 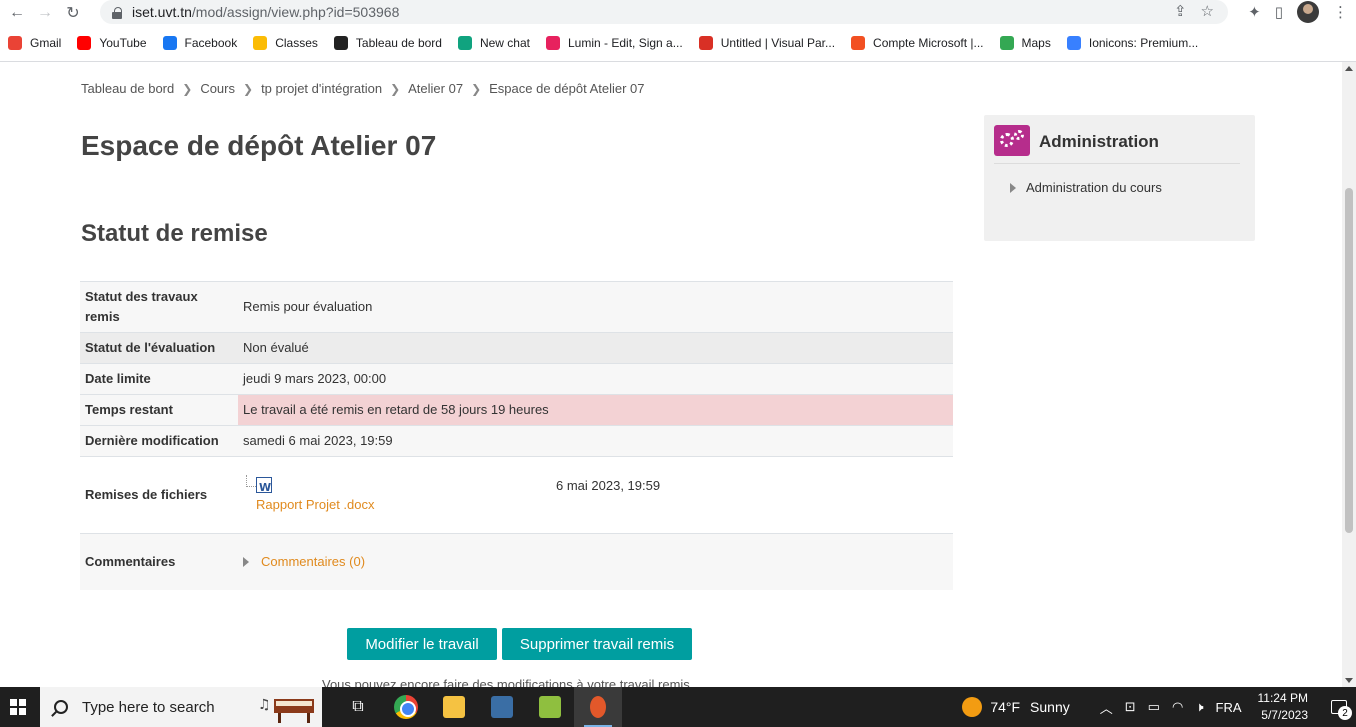 What do you see at coordinates (435, 88) in the screenshot?
I see `breadcrumb-item-section: Atelier 07` at bounding box center [435, 88].